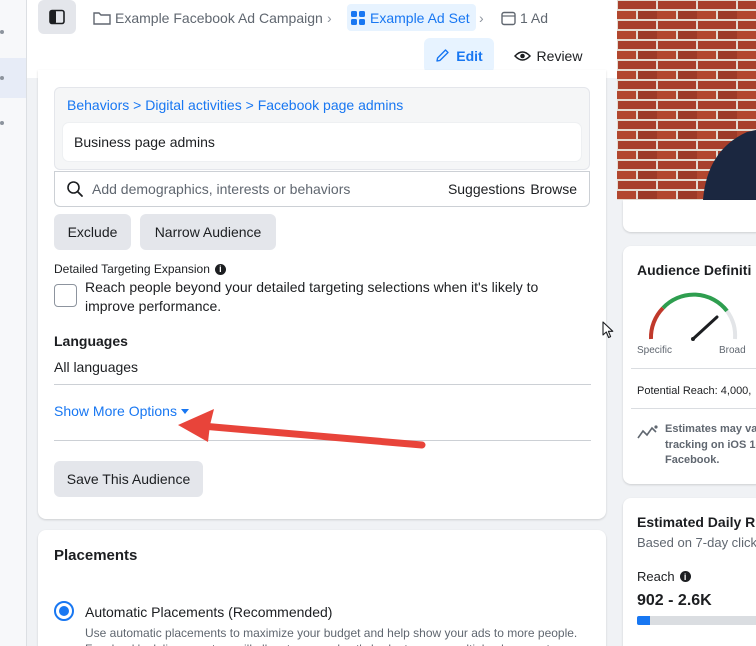 This screenshot has width=756, height=646. I want to click on edit-label: Edit, so click(469, 55).